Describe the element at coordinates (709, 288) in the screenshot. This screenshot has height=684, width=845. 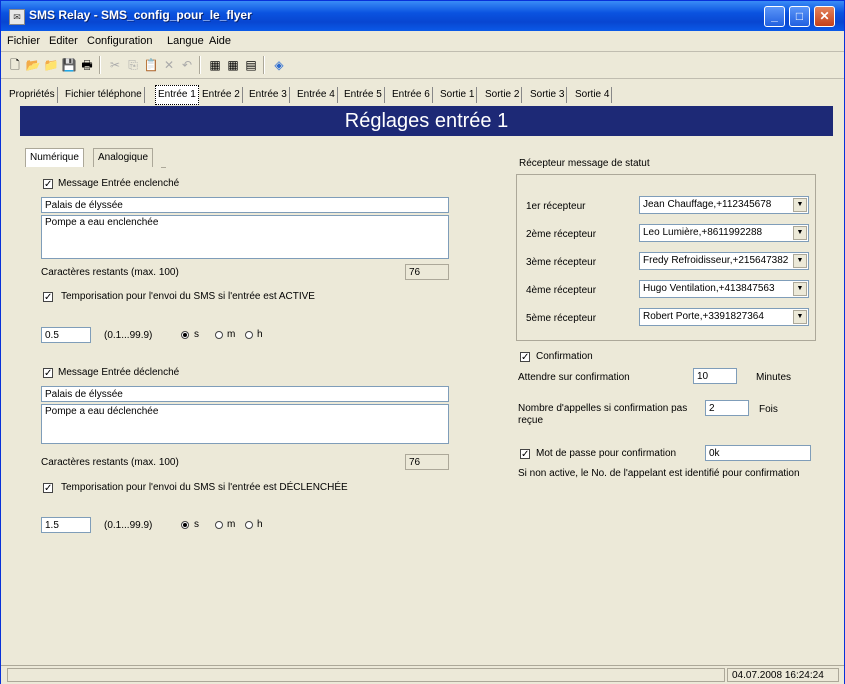
I see `receiver-4-value: Hugo Ventilation,+413847563` at that location.